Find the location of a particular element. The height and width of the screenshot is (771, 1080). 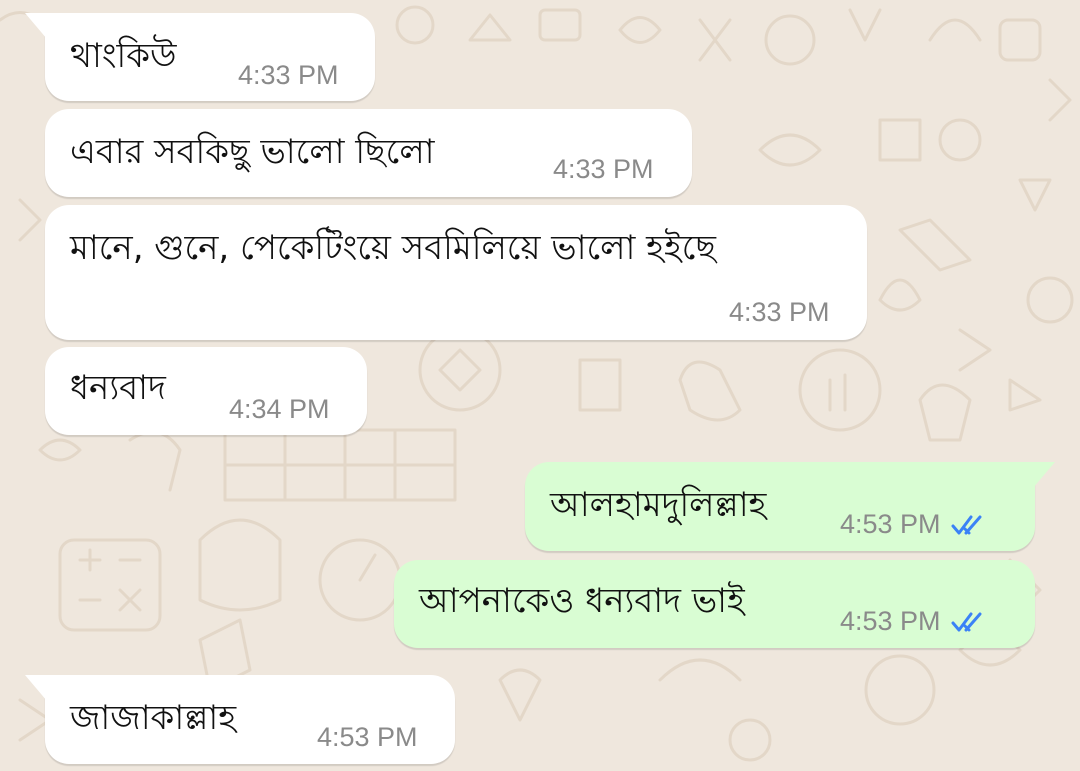

message-timestamp: 4:34 PM is located at coordinates (279, 409).